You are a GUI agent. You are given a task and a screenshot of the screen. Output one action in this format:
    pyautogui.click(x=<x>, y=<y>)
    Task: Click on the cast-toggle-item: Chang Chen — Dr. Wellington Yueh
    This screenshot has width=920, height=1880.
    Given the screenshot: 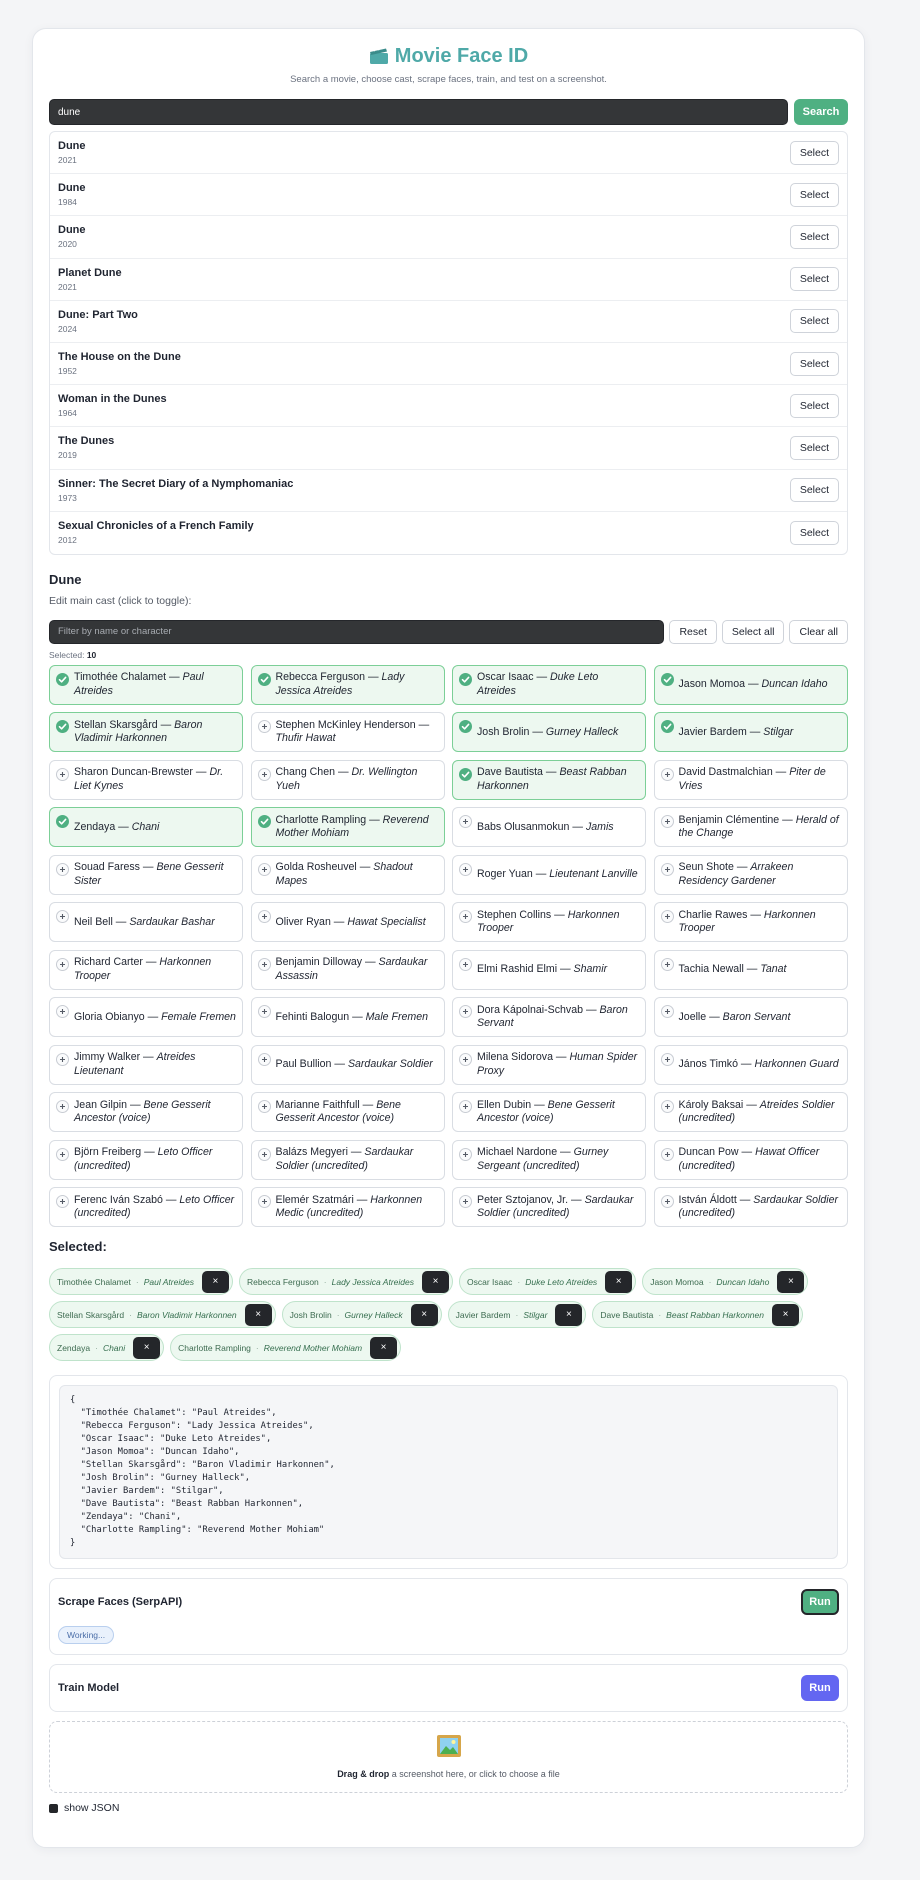 What is the action you would take?
    pyautogui.click(x=347, y=779)
    